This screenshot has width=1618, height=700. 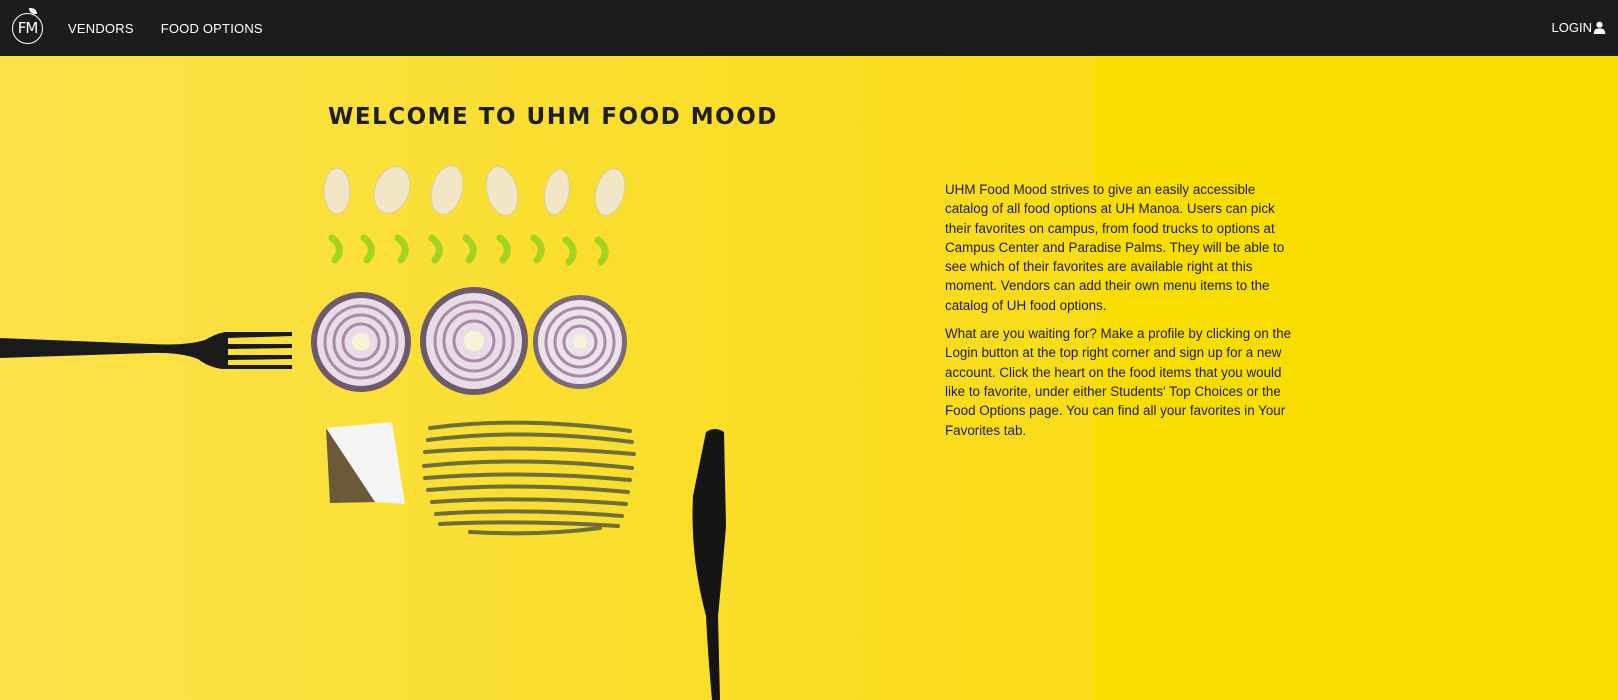 I want to click on fm-logo-icon: FM, so click(x=27, y=25).